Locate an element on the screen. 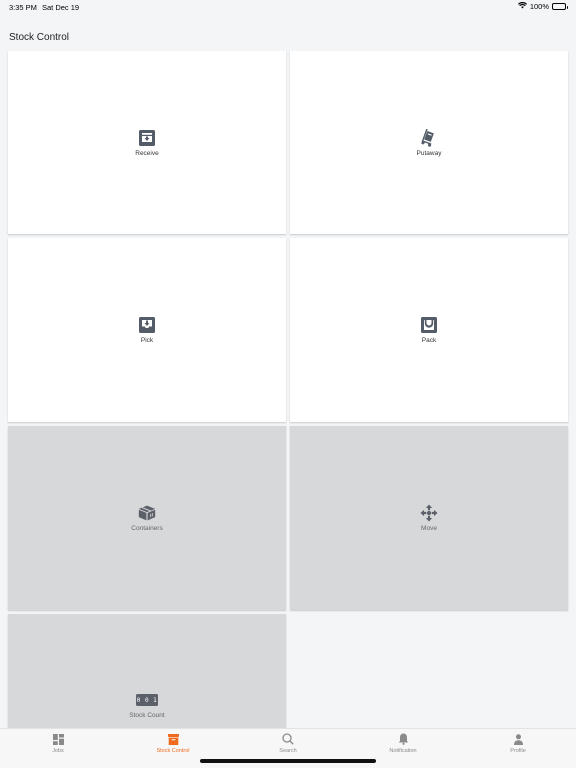  tile-label: Pack is located at coordinates (429, 340).